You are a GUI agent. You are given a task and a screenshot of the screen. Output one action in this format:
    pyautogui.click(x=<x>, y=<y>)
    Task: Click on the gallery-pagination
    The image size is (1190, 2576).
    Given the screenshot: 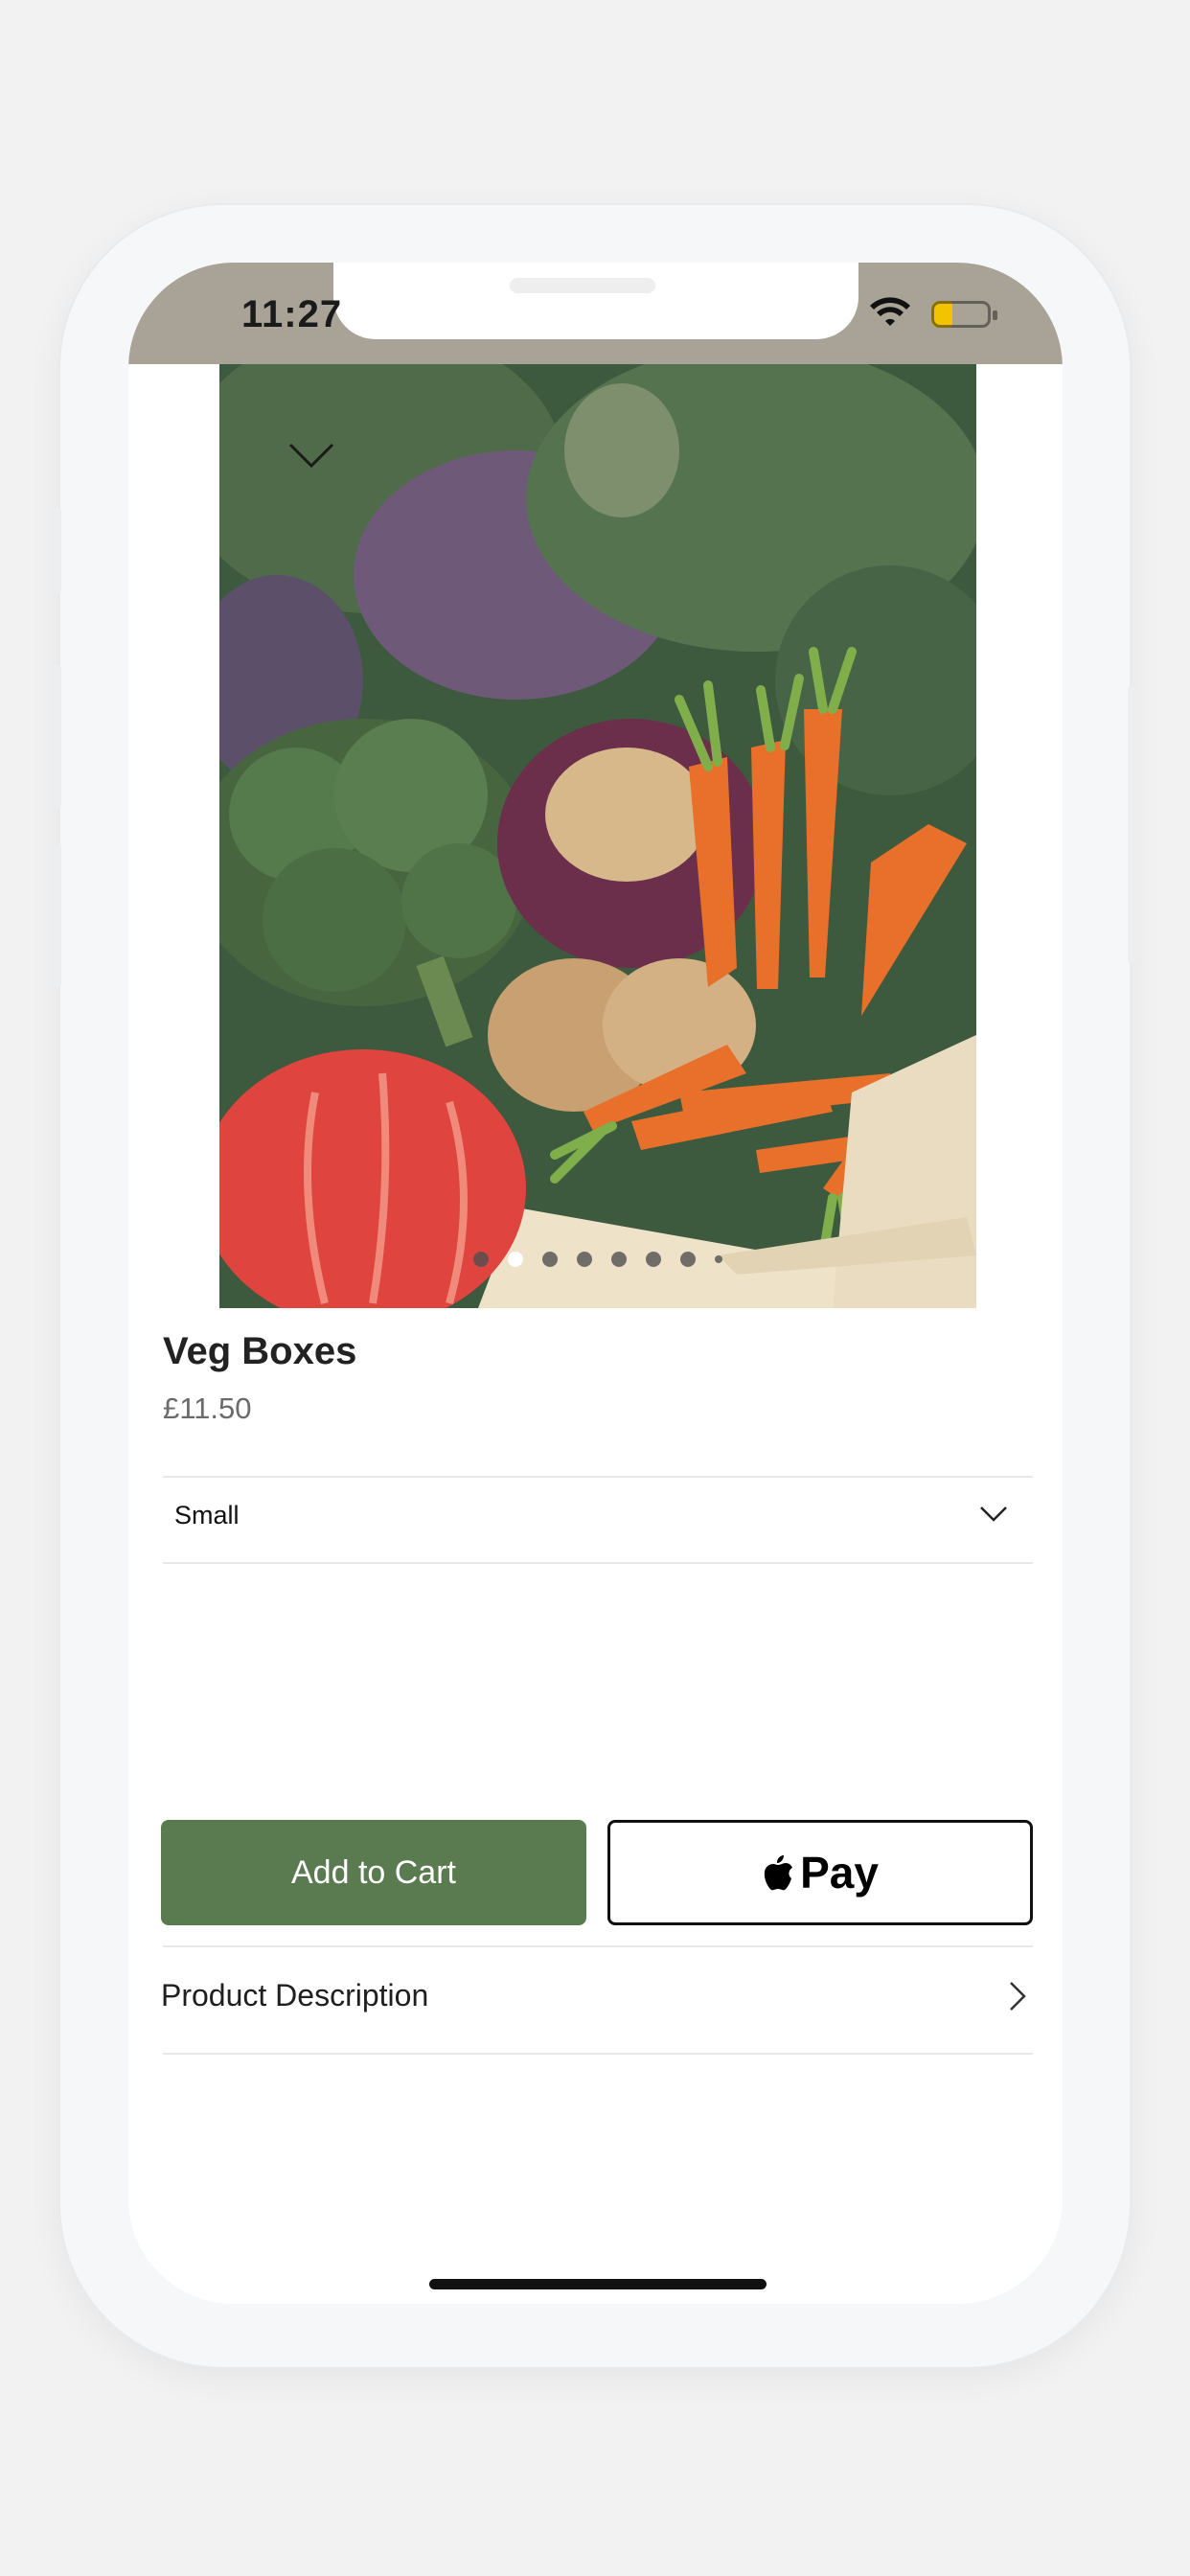 What is the action you would take?
    pyautogui.click(x=598, y=1259)
    